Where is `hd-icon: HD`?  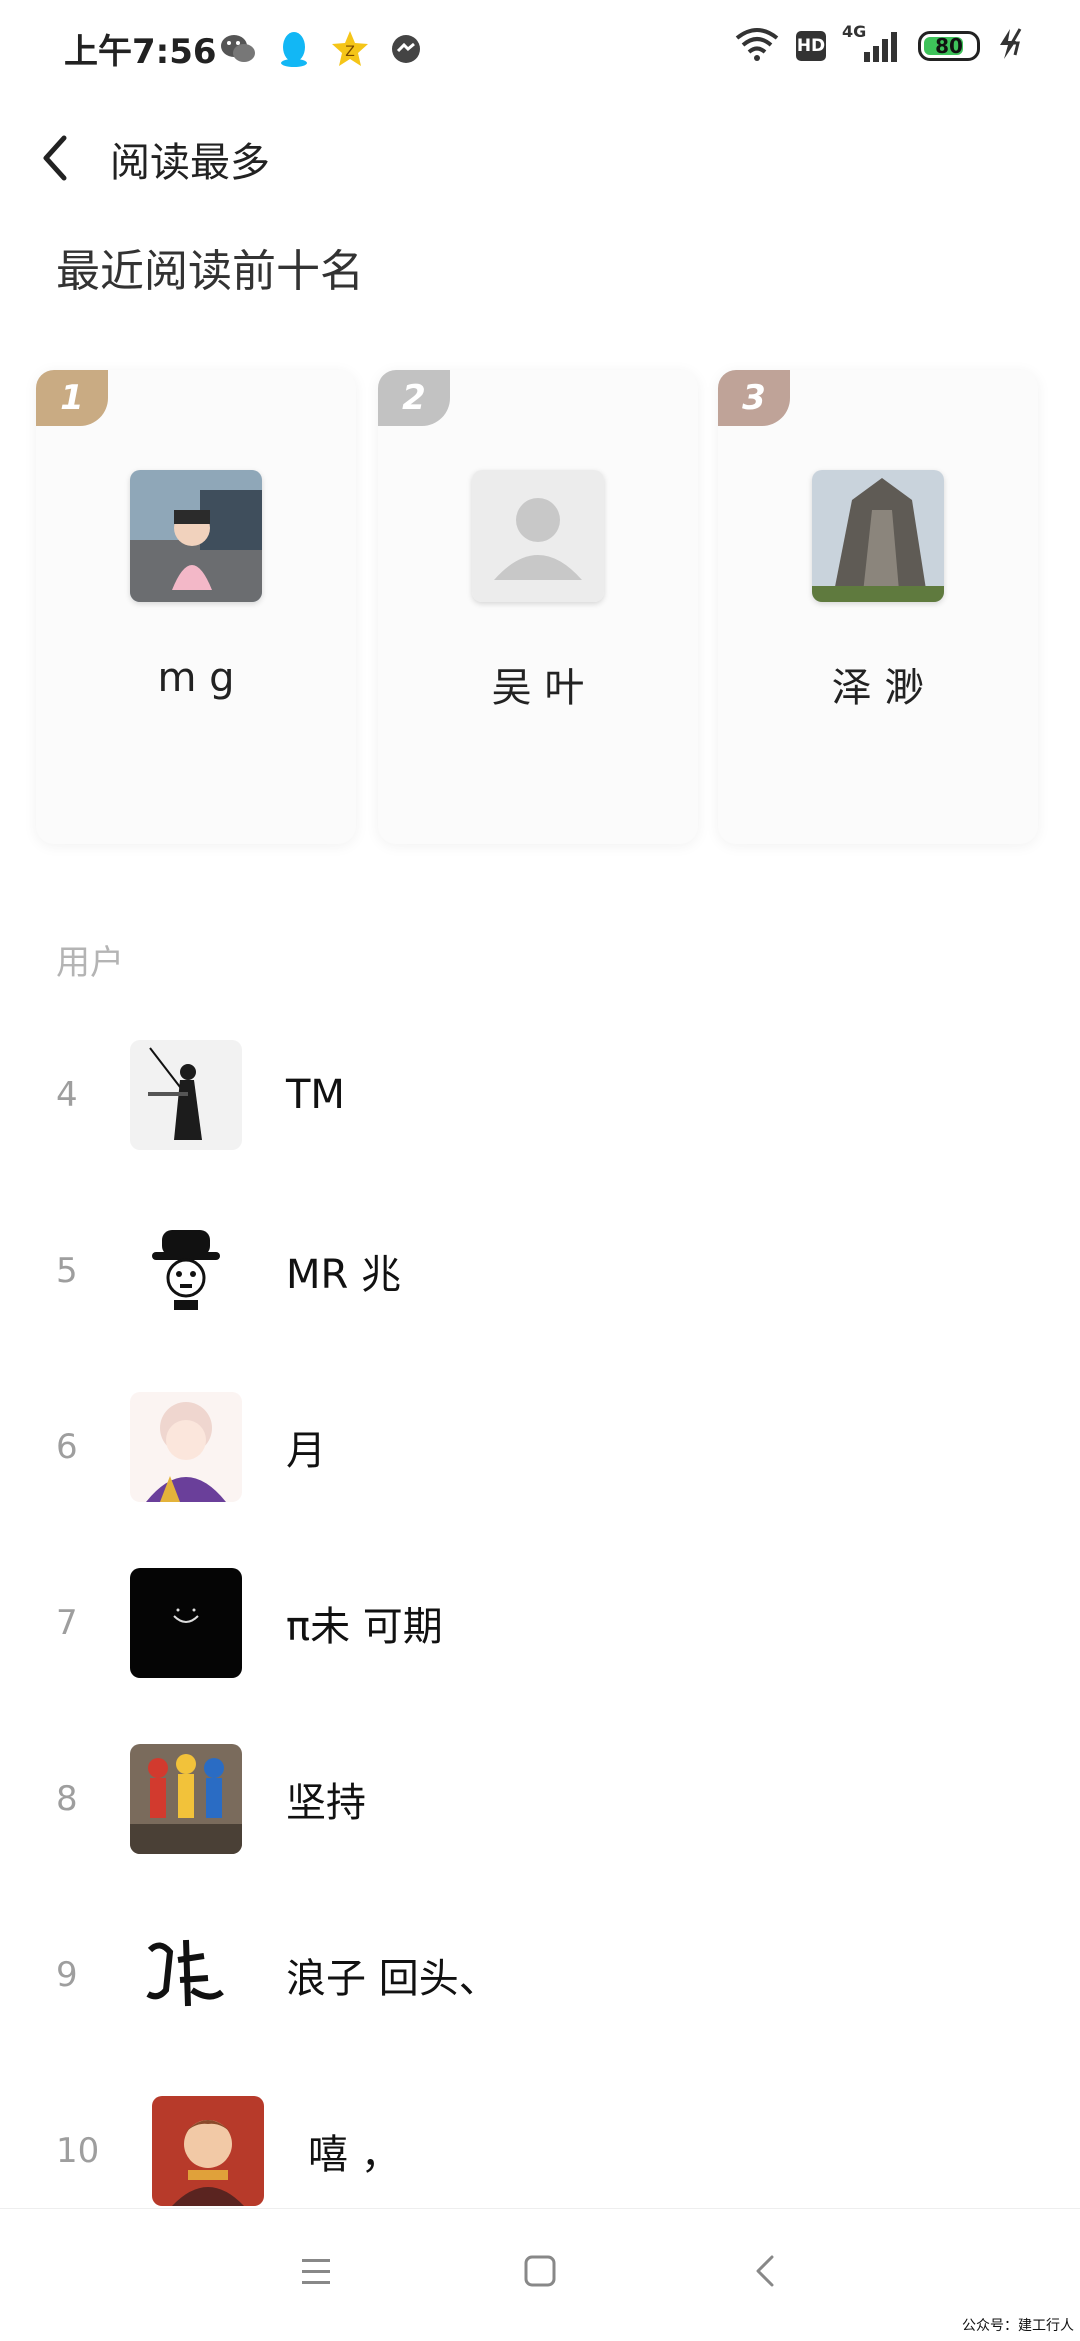 hd-icon: HD is located at coordinates (811, 46).